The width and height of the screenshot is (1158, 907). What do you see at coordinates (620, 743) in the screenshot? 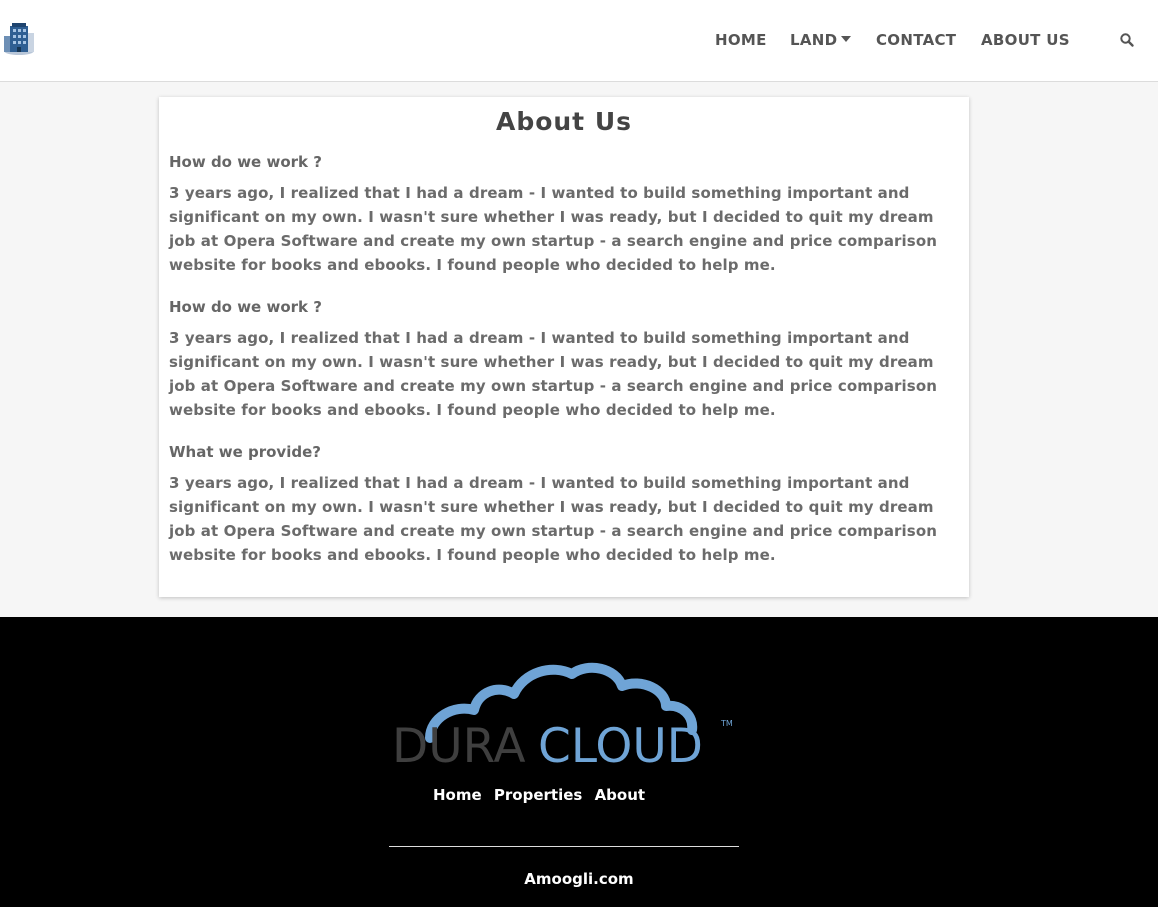
I see `logo-text-cloud: CLOUD` at bounding box center [620, 743].